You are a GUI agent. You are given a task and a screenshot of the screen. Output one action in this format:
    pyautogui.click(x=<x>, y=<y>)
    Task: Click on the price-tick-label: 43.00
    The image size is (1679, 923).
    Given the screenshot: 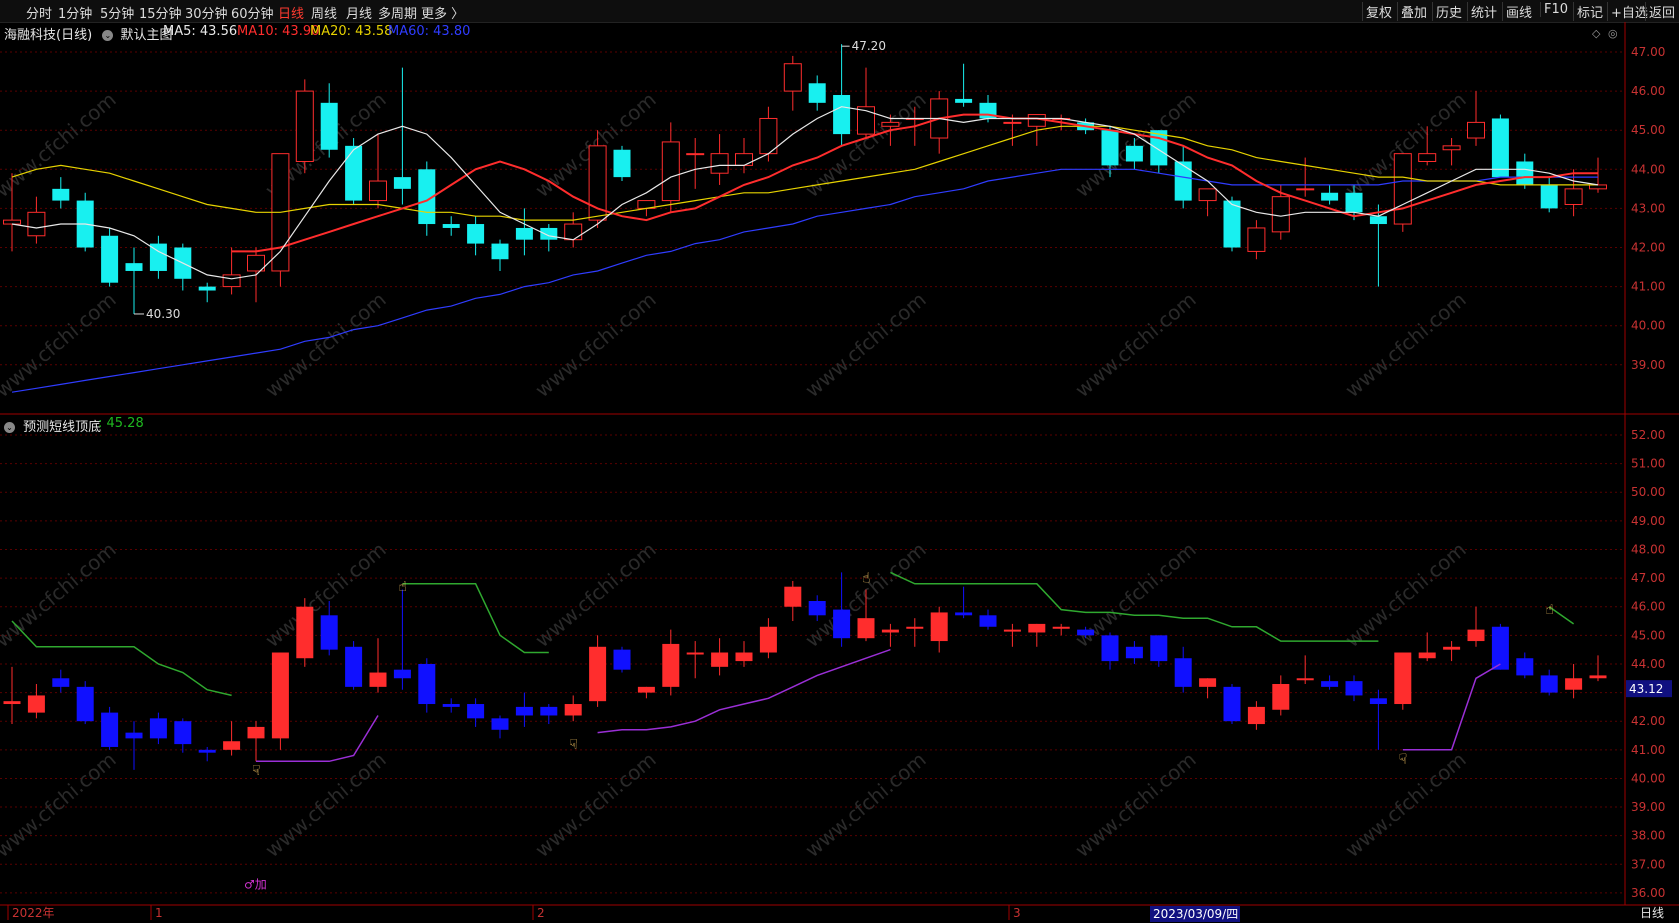 What is the action you would take?
    pyautogui.click(x=1648, y=208)
    